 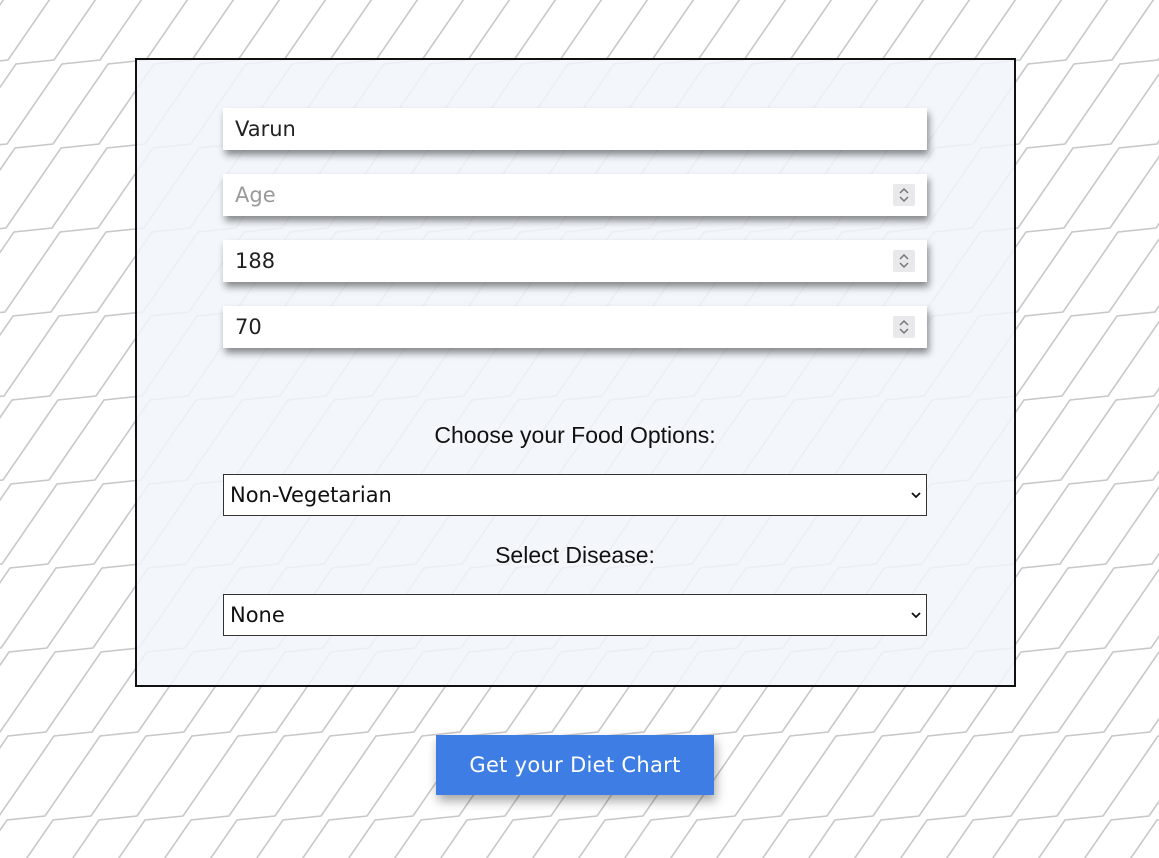 I want to click on weight-input: 70, so click(x=575, y=327).